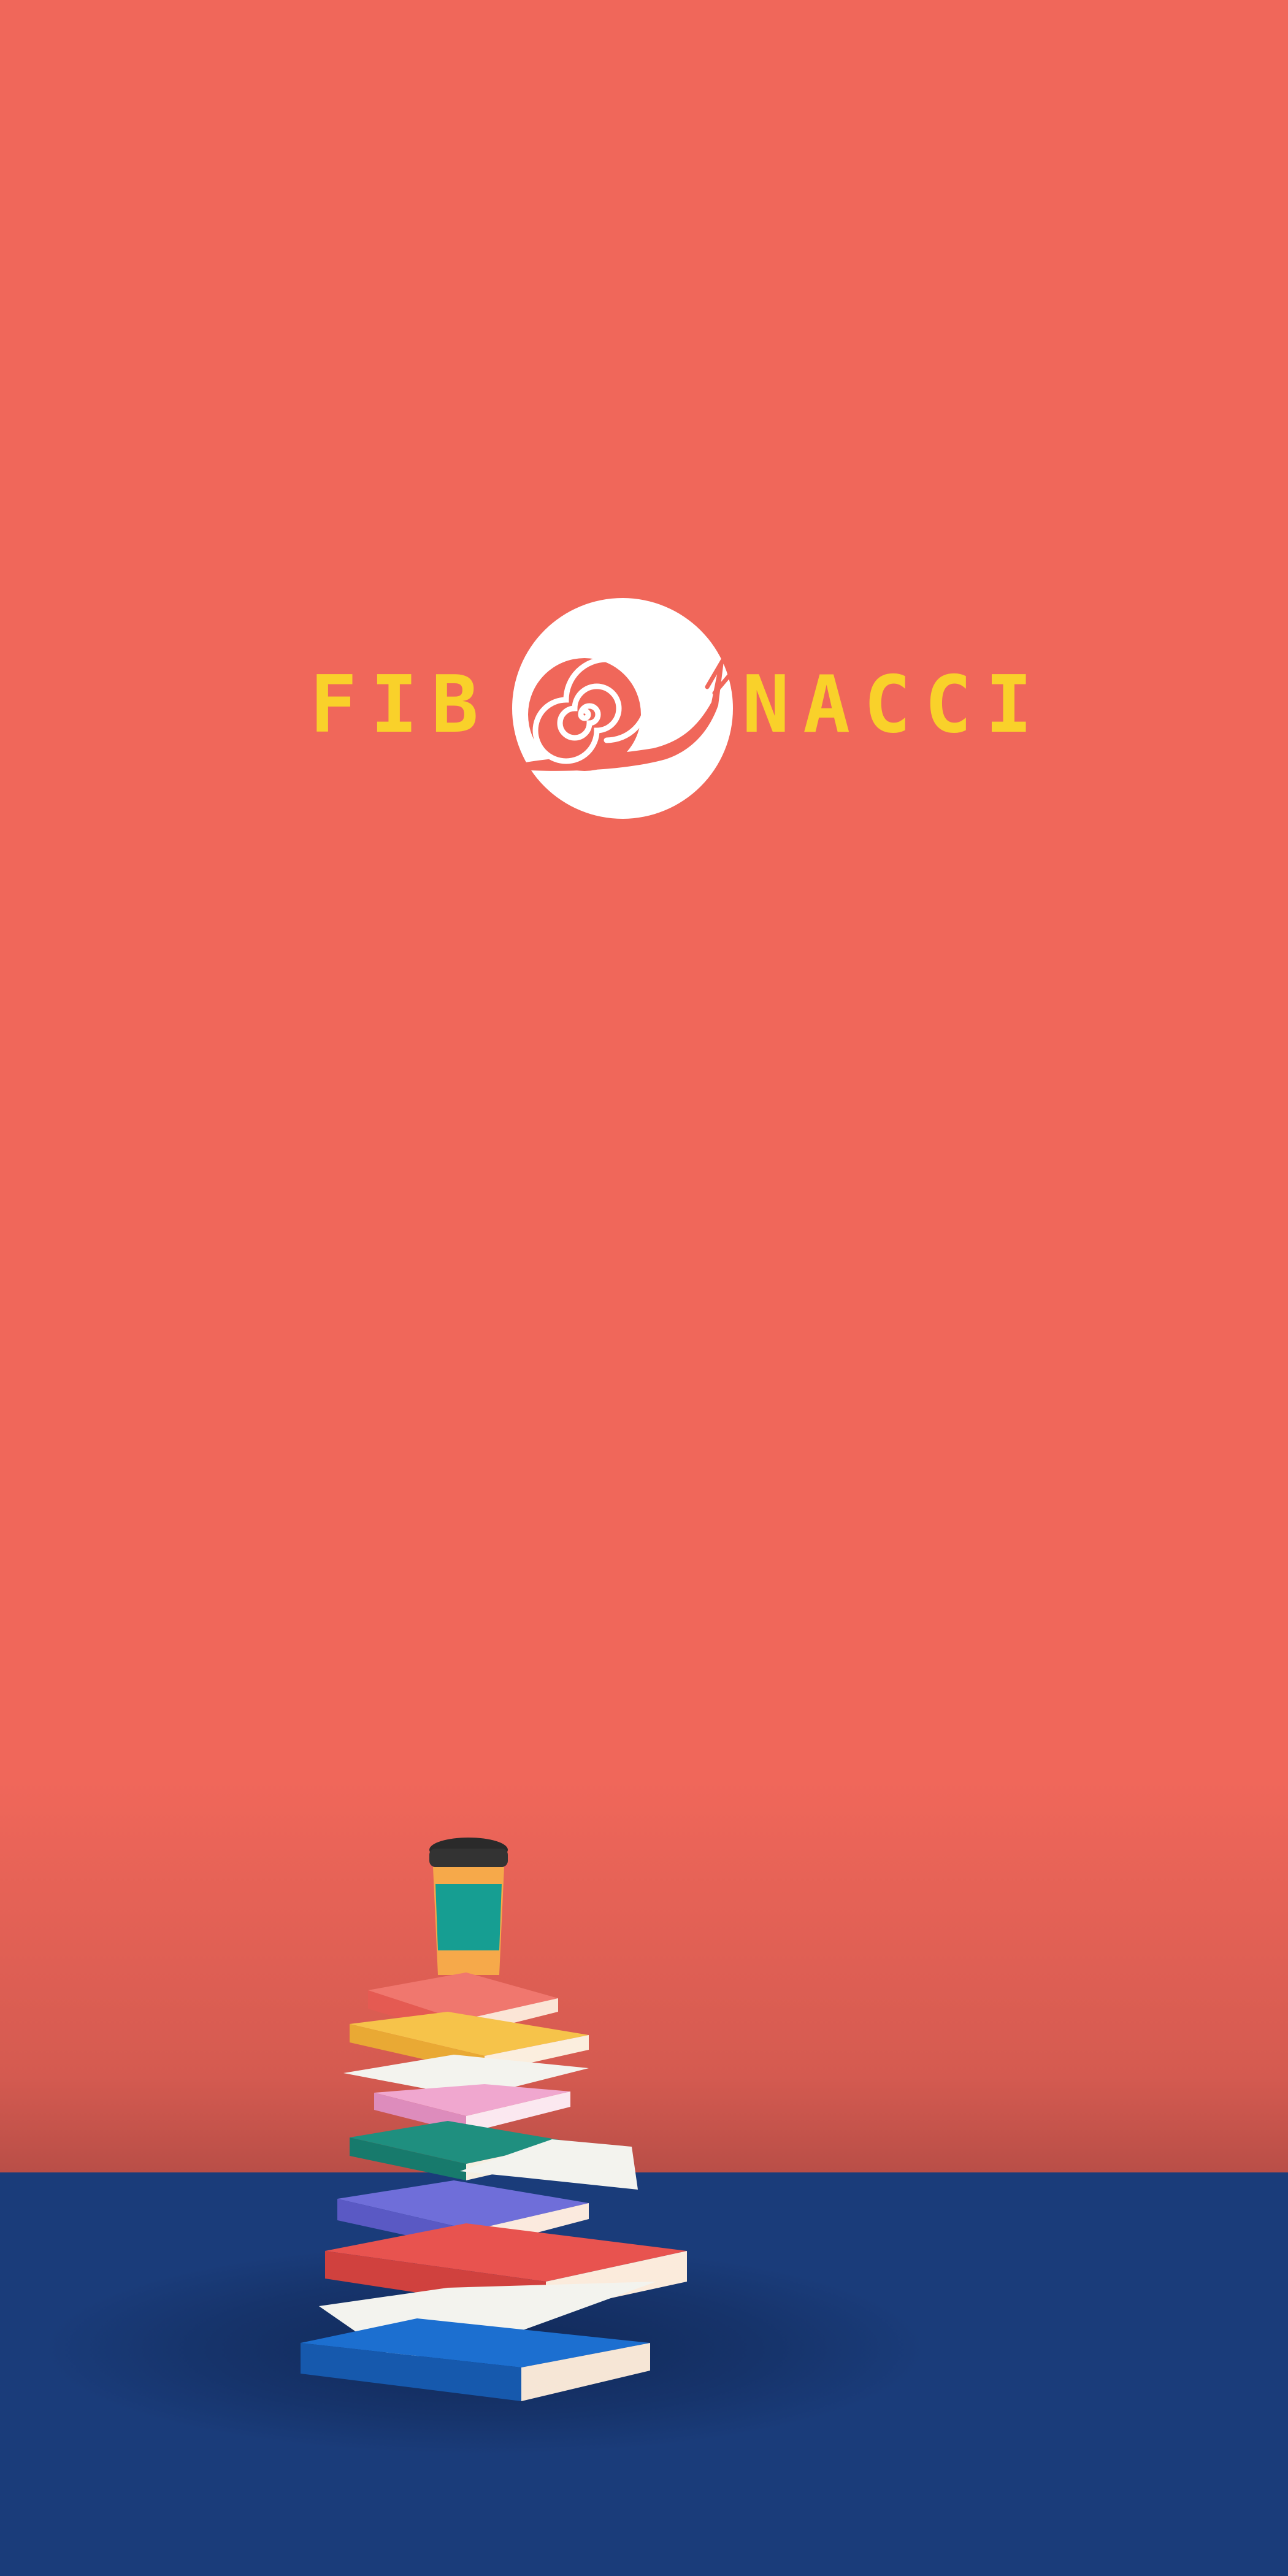  What do you see at coordinates (468, 1906) in the screenshot?
I see `coffee-cup-icon` at bounding box center [468, 1906].